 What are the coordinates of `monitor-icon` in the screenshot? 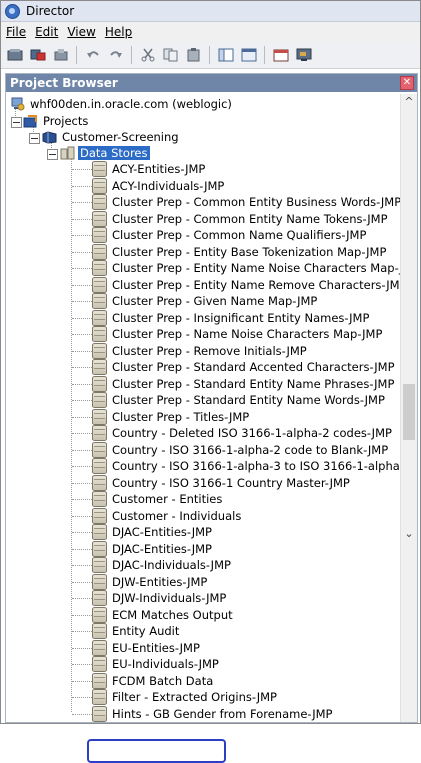 It's located at (304, 55).